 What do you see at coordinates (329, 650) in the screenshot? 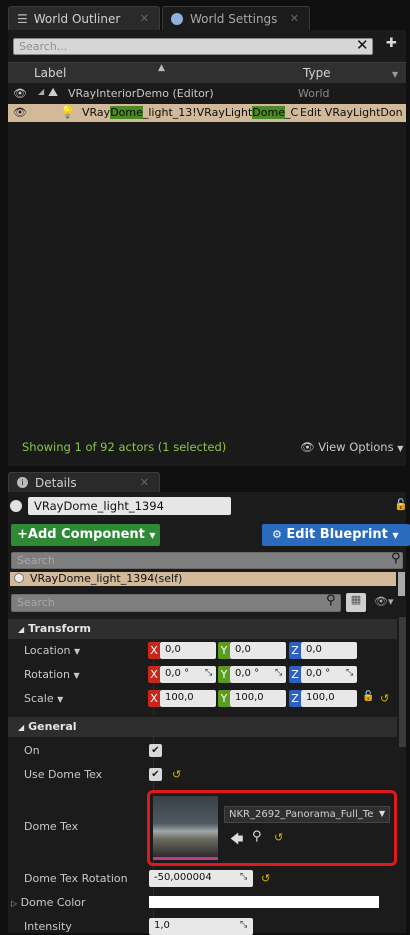
I see `location-z-field: 0,0` at bounding box center [329, 650].